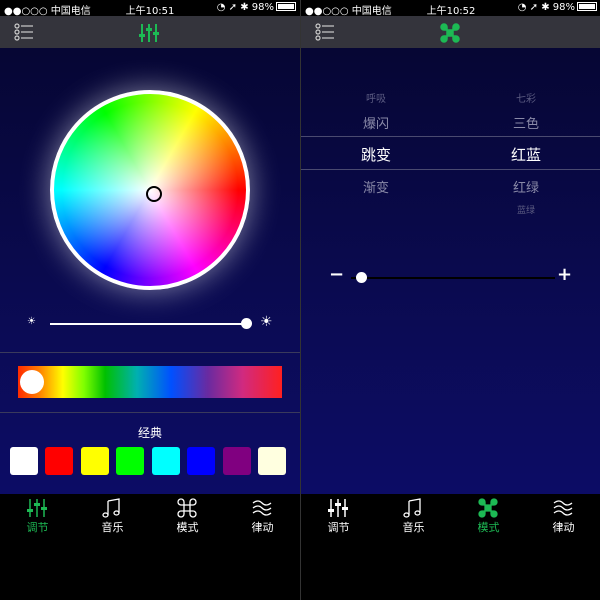 This screenshot has height=600, width=600. I want to click on picker-left-item: 爆闪, so click(376, 122).